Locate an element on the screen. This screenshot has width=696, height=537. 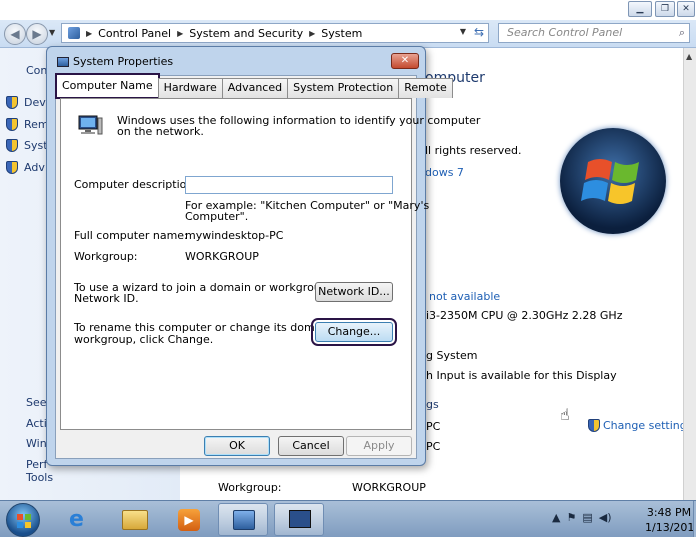
maximize-button: ❐ is located at coordinates (665, 9).